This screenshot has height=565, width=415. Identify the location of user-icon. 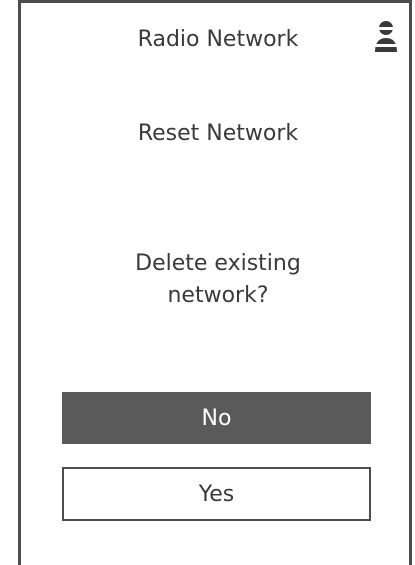
(386, 36).